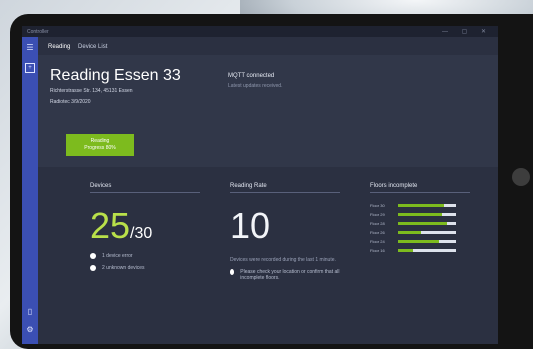 The image size is (533, 349). What do you see at coordinates (521, 177) in the screenshot?
I see `home-button` at bounding box center [521, 177].